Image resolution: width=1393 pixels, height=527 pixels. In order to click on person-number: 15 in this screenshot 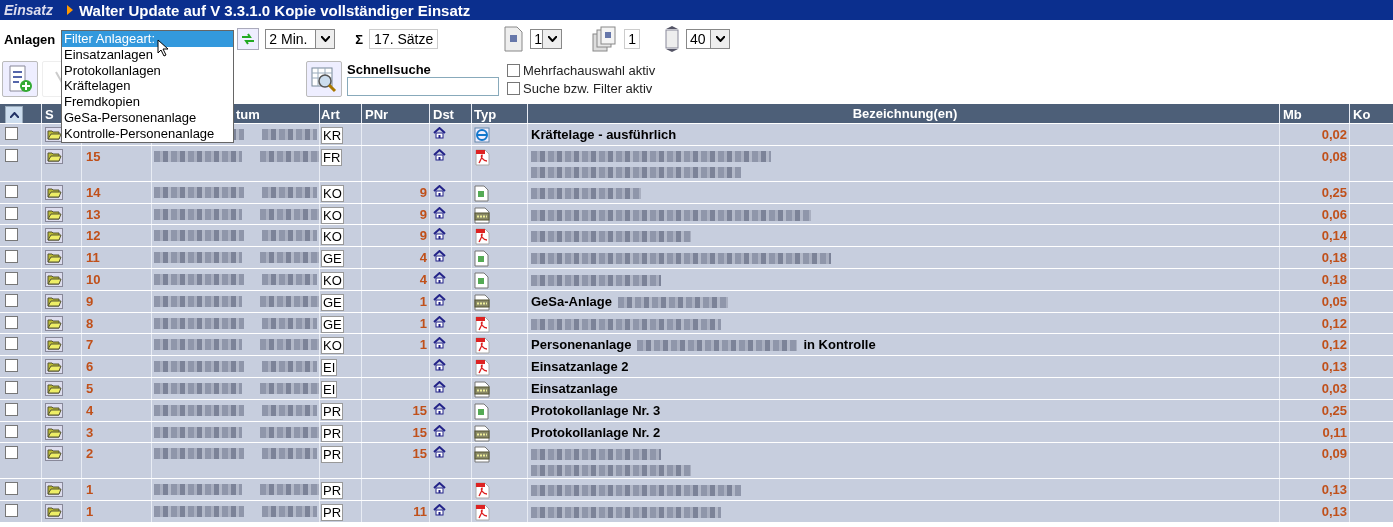, I will do `click(419, 410)`.